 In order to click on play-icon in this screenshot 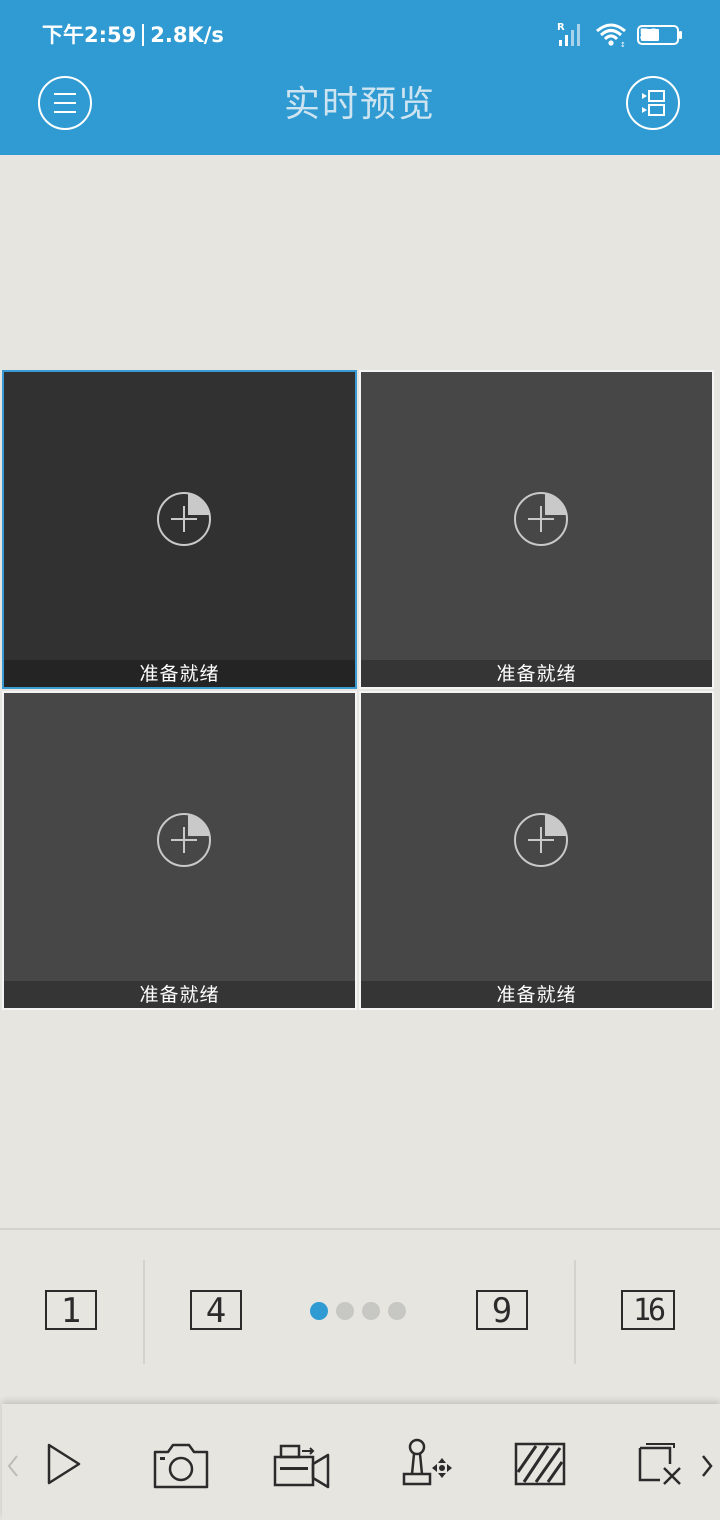, I will do `click(64, 1464)`.